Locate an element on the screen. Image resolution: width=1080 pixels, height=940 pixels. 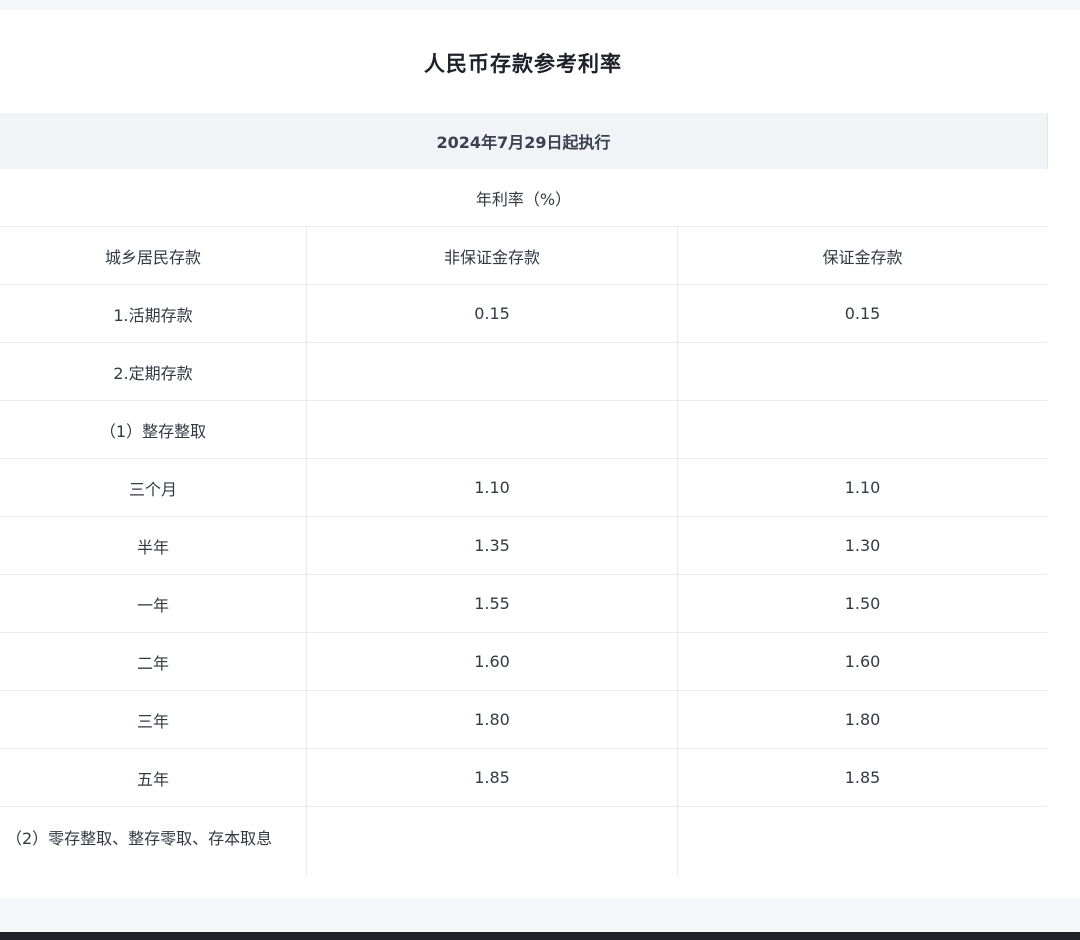
margin-rate: 0.15 is located at coordinates (862, 313).